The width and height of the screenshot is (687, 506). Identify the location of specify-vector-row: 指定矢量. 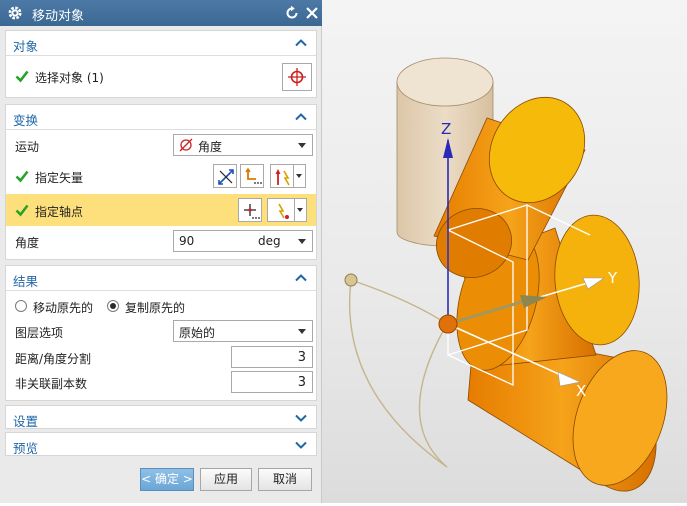
(161, 176).